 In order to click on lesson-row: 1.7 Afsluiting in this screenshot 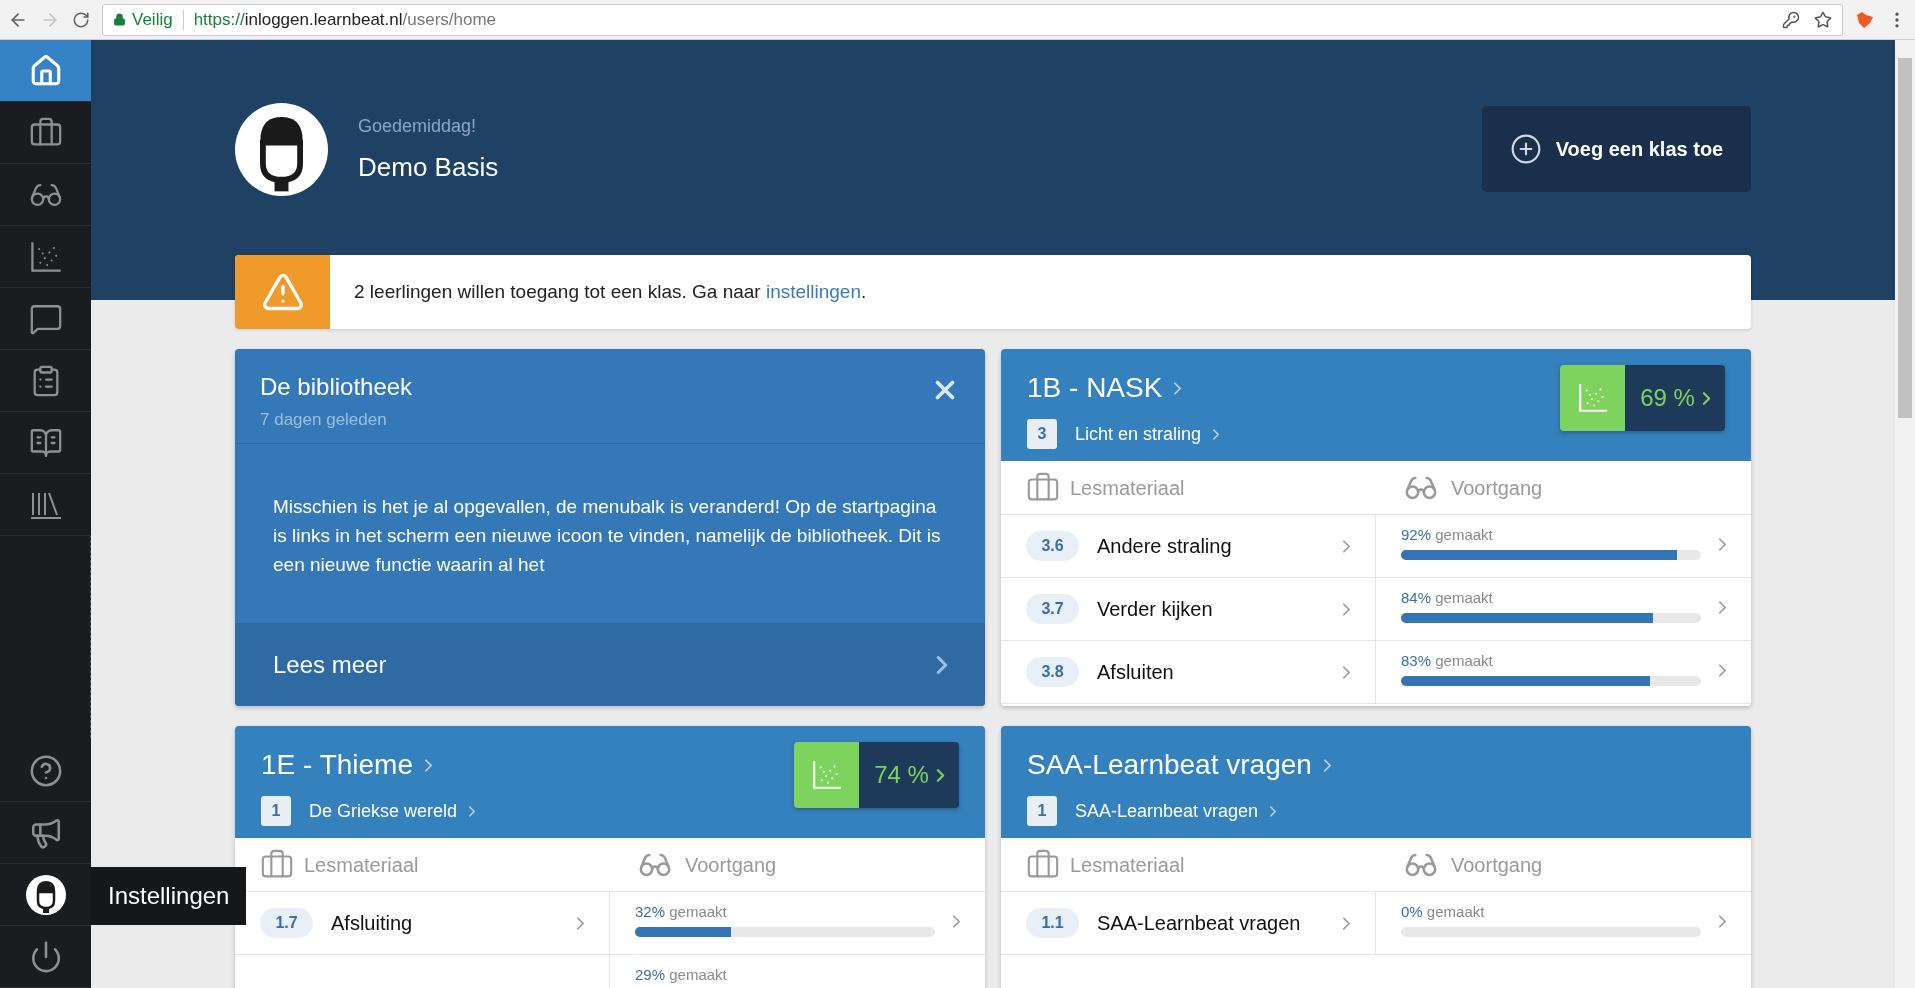, I will do `click(422, 923)`.